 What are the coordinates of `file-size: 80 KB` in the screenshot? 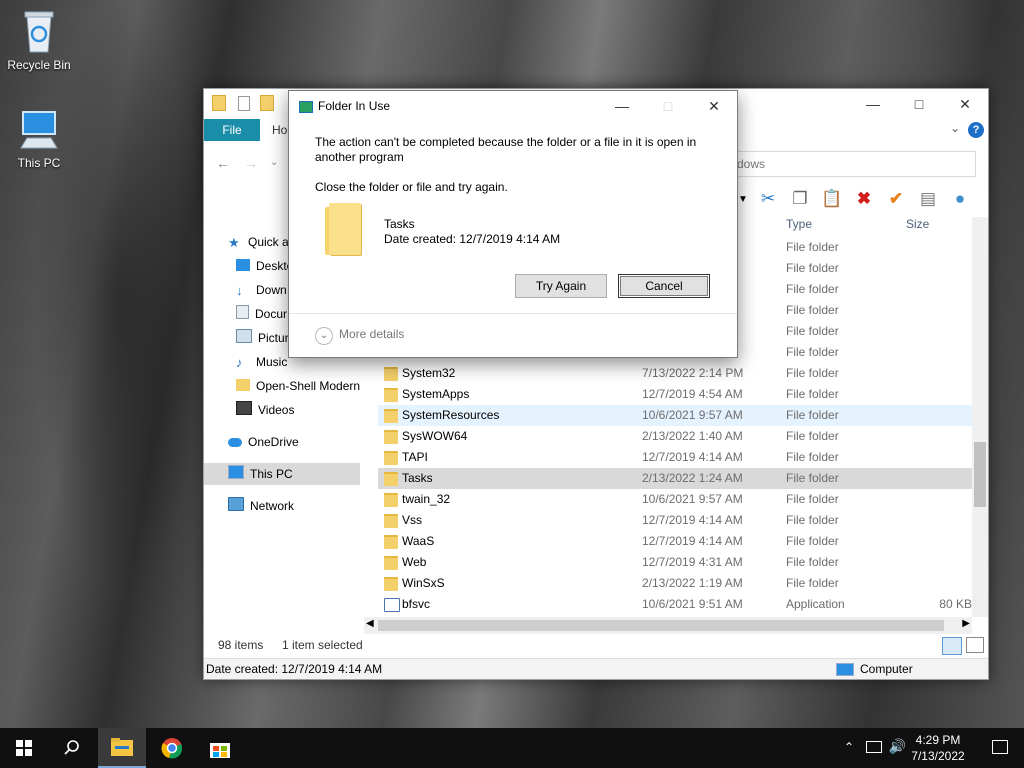 It's located at (955, 604).